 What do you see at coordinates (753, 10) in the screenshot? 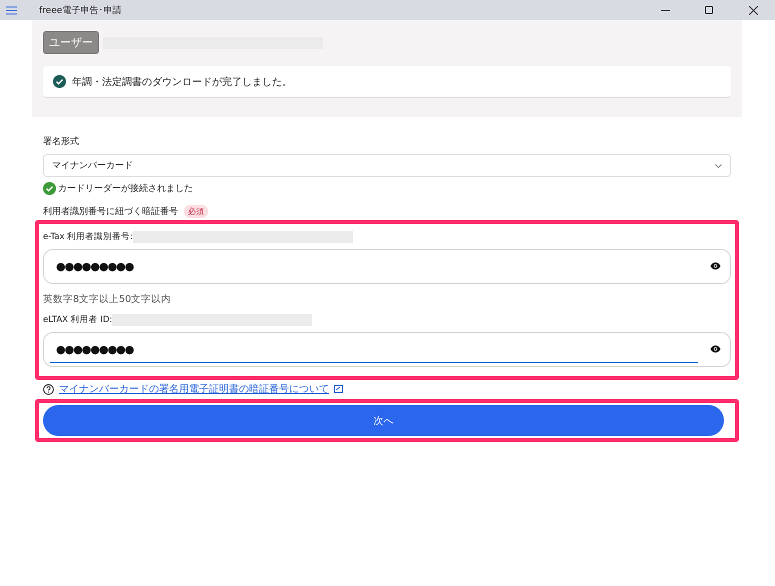
I see `close-icon` at bounding box center [753, 10].